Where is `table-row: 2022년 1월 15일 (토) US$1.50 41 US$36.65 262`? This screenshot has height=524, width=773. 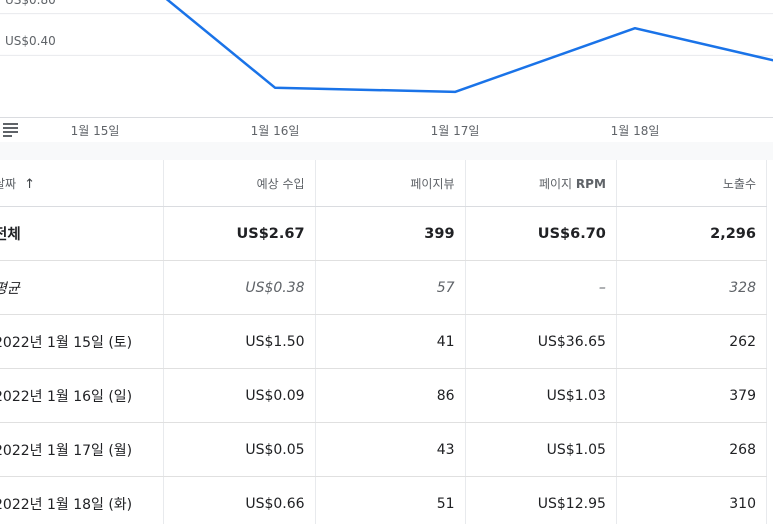
table-row: 2022년 1월 15일 (토) US$1.50 41 US$36.65 262 is located at coordinates (384, 341).